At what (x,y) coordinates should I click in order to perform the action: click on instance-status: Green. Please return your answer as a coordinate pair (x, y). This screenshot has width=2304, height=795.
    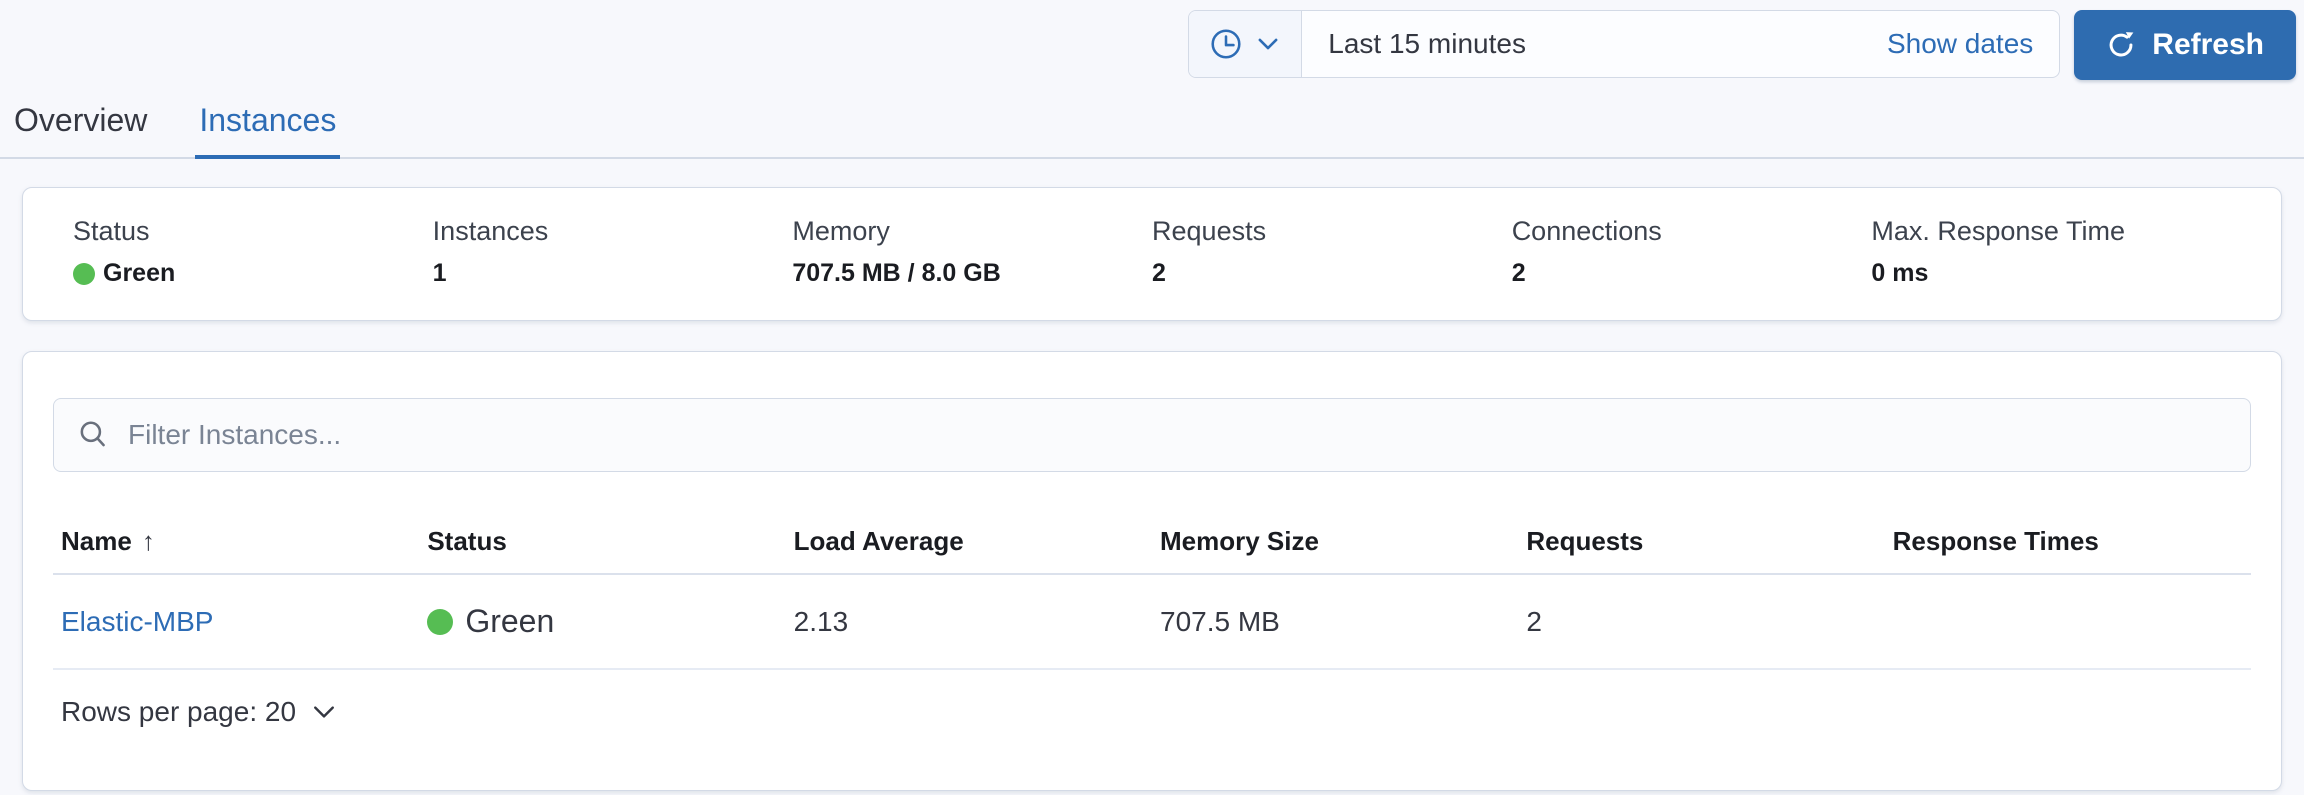
    Looking at the image, I should click on (510, 621).